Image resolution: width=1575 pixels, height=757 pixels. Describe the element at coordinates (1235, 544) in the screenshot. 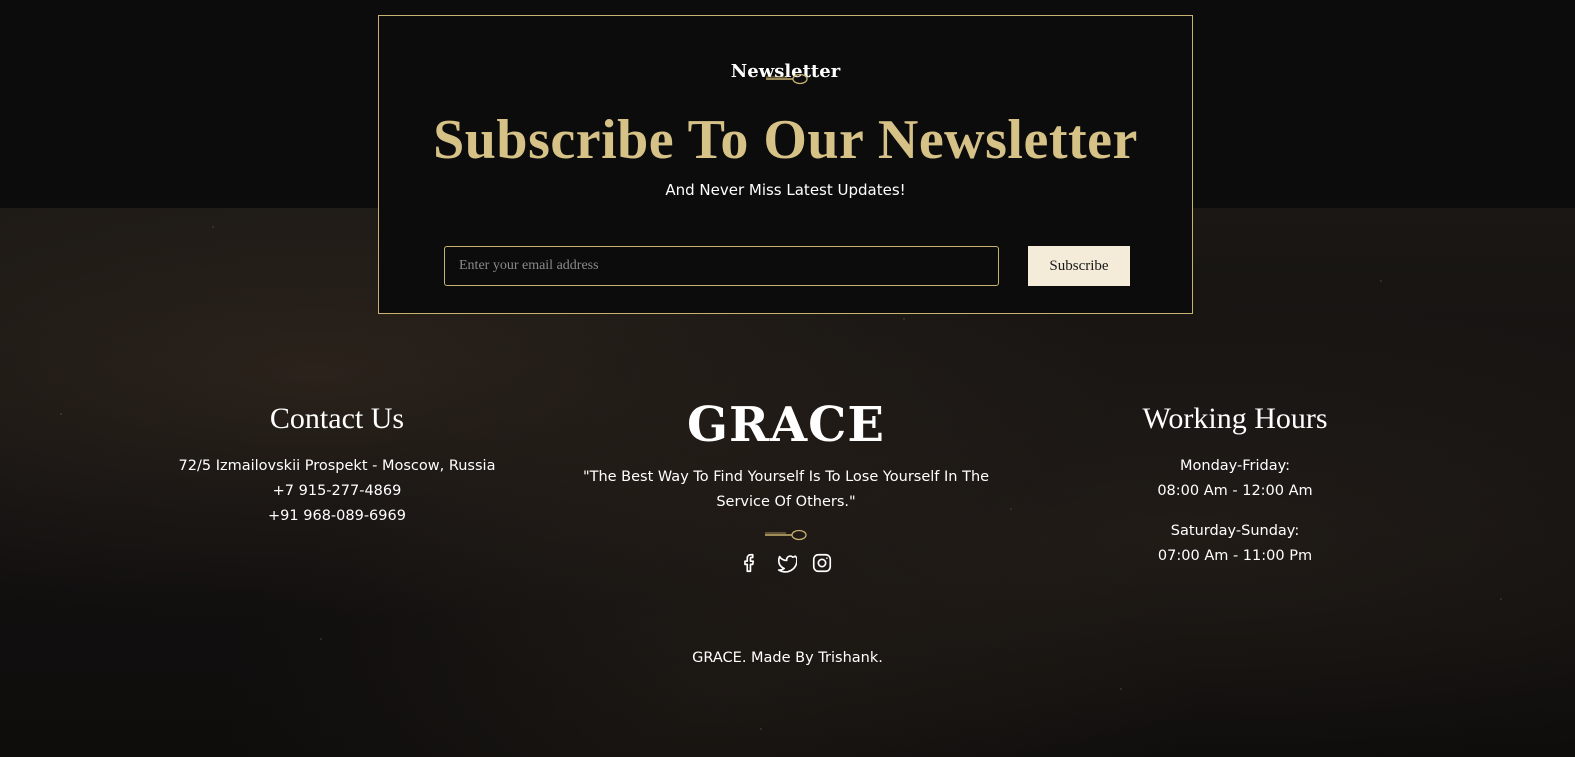

I see `hours-group: Saturday-Sunday: 07:00 Am - 11:00 Pm` at that location.